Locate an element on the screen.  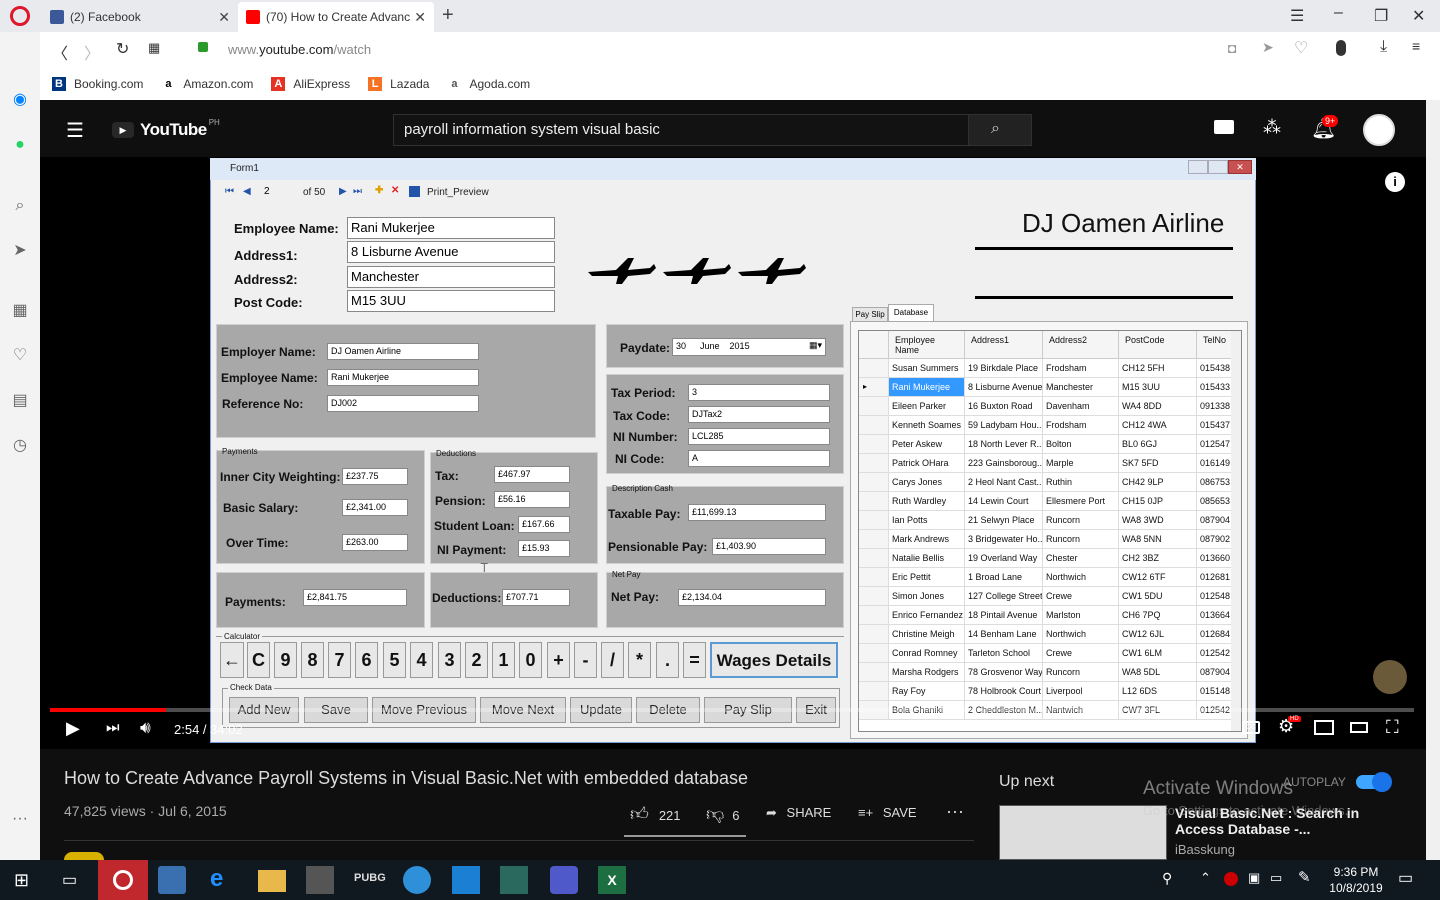
minimize-icon: – is located at coordinates (1338, 13).